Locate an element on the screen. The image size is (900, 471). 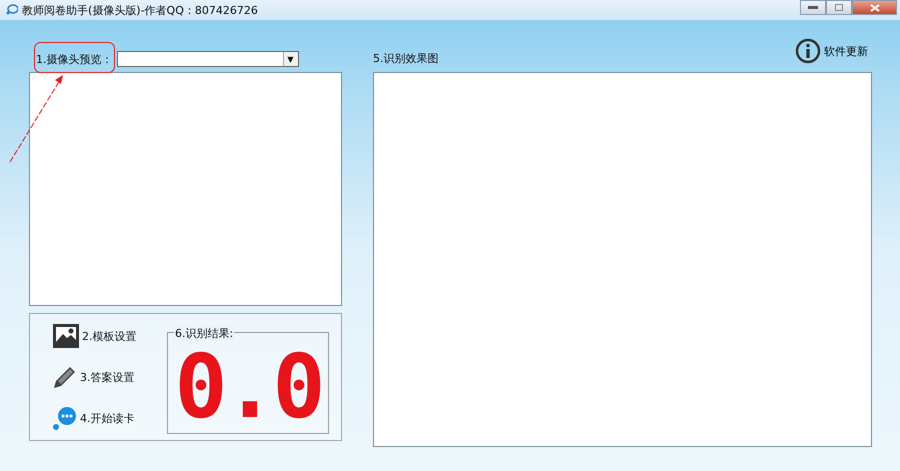
minimize-button is located at coordinates (813, 7).